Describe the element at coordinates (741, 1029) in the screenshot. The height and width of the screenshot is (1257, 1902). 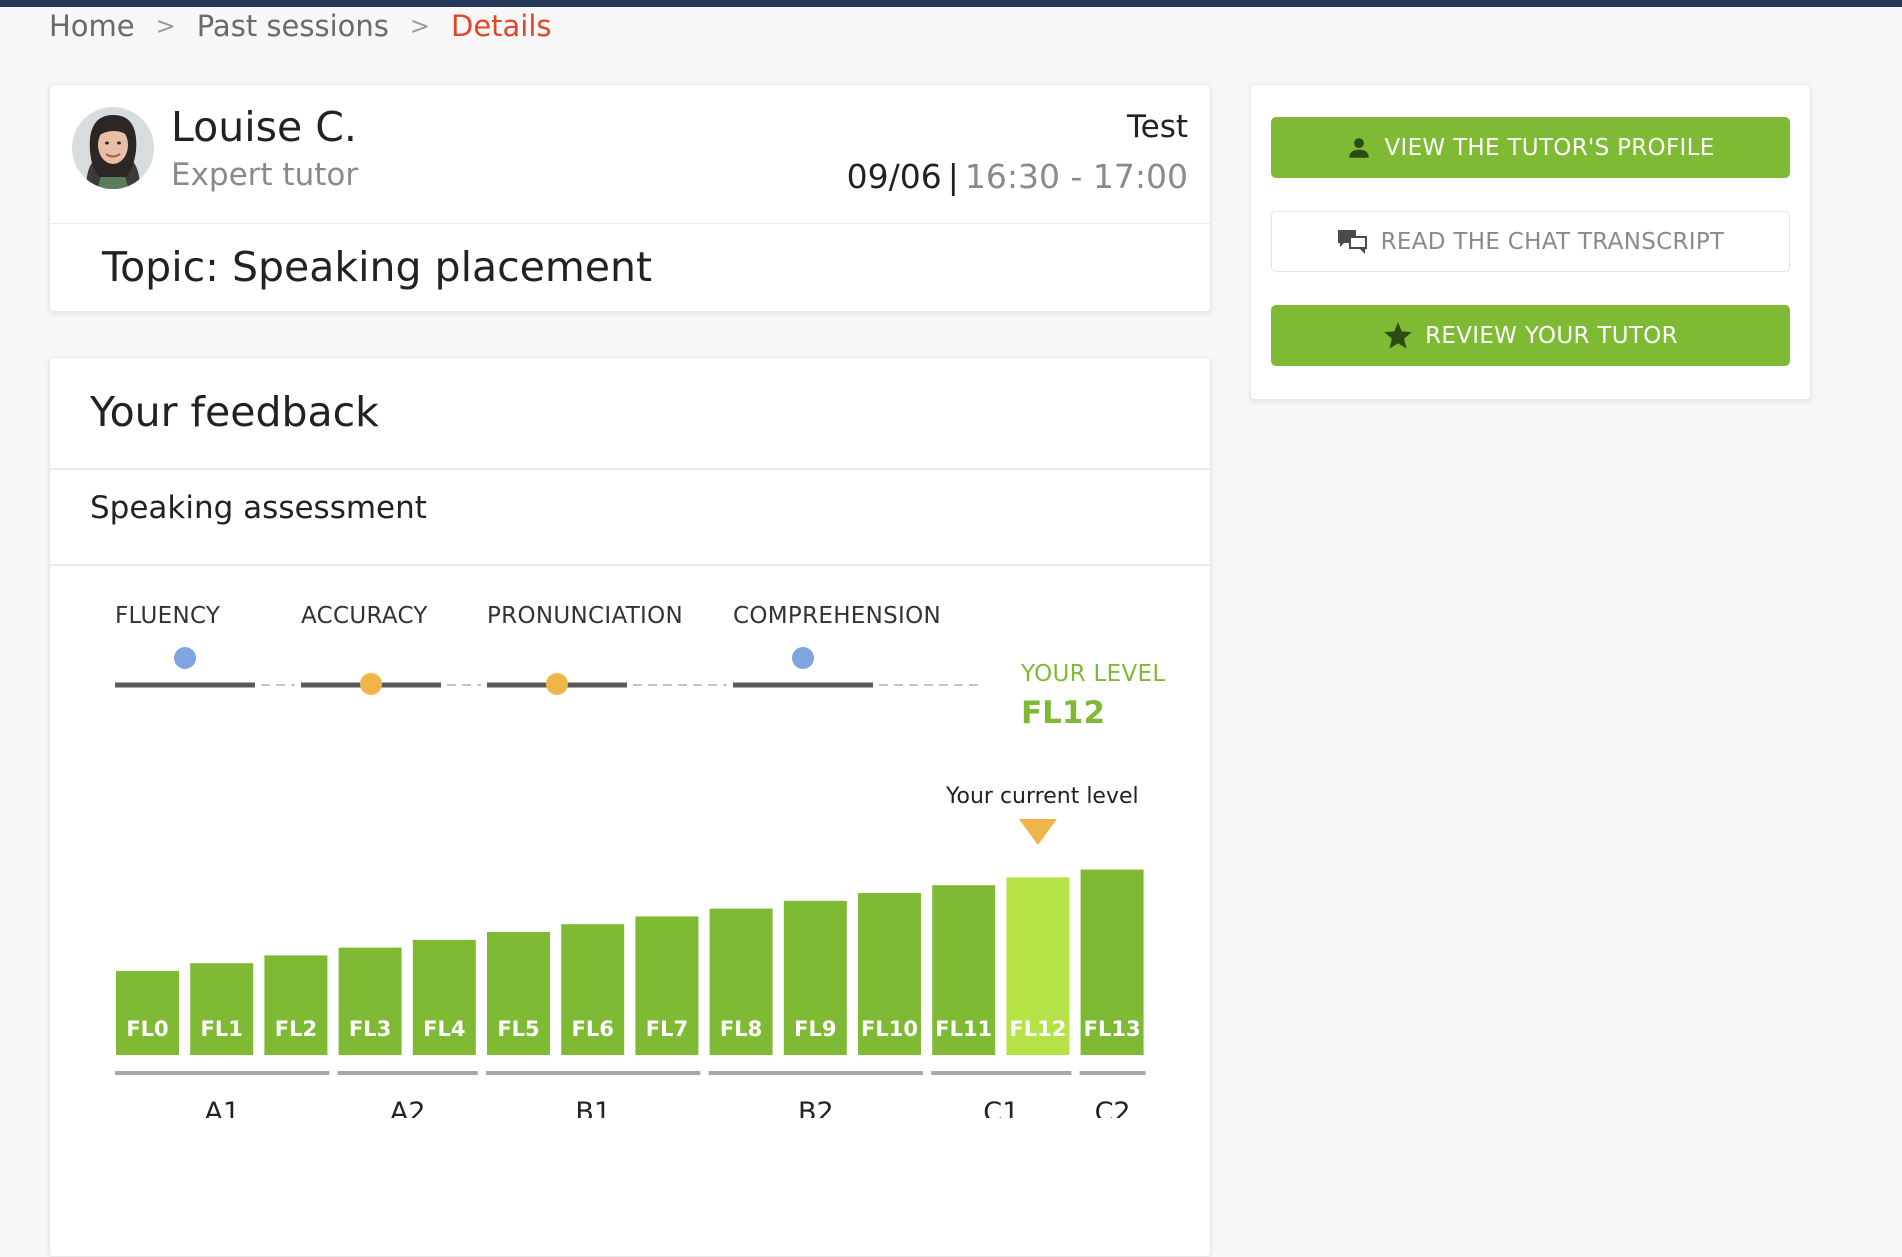
I see `bar-label: FL8` at that location.